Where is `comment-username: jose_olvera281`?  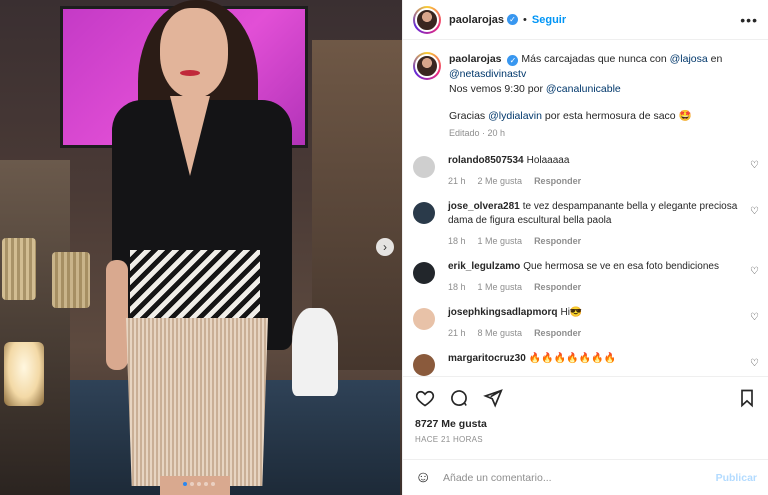 comment-username: jose_olvera281 is located at coordinates (484, 206).